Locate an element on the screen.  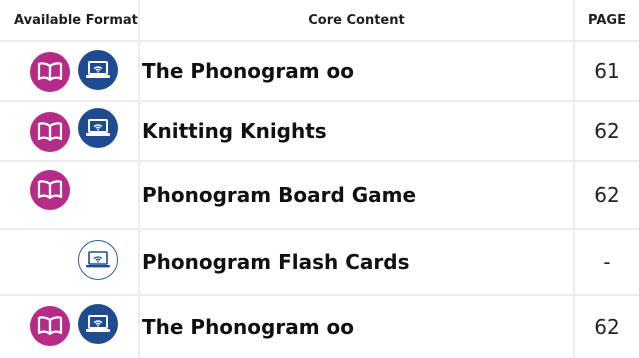
page-cell: 61 is located at coordinates (607, 71).